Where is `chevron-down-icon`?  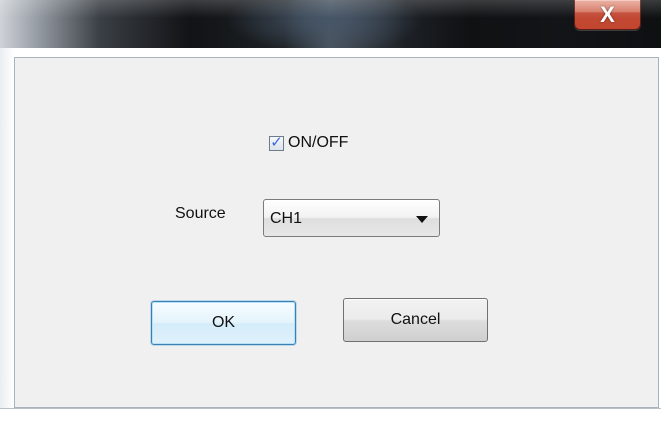
chevron-down-icon is located at coordinates (422, 219).